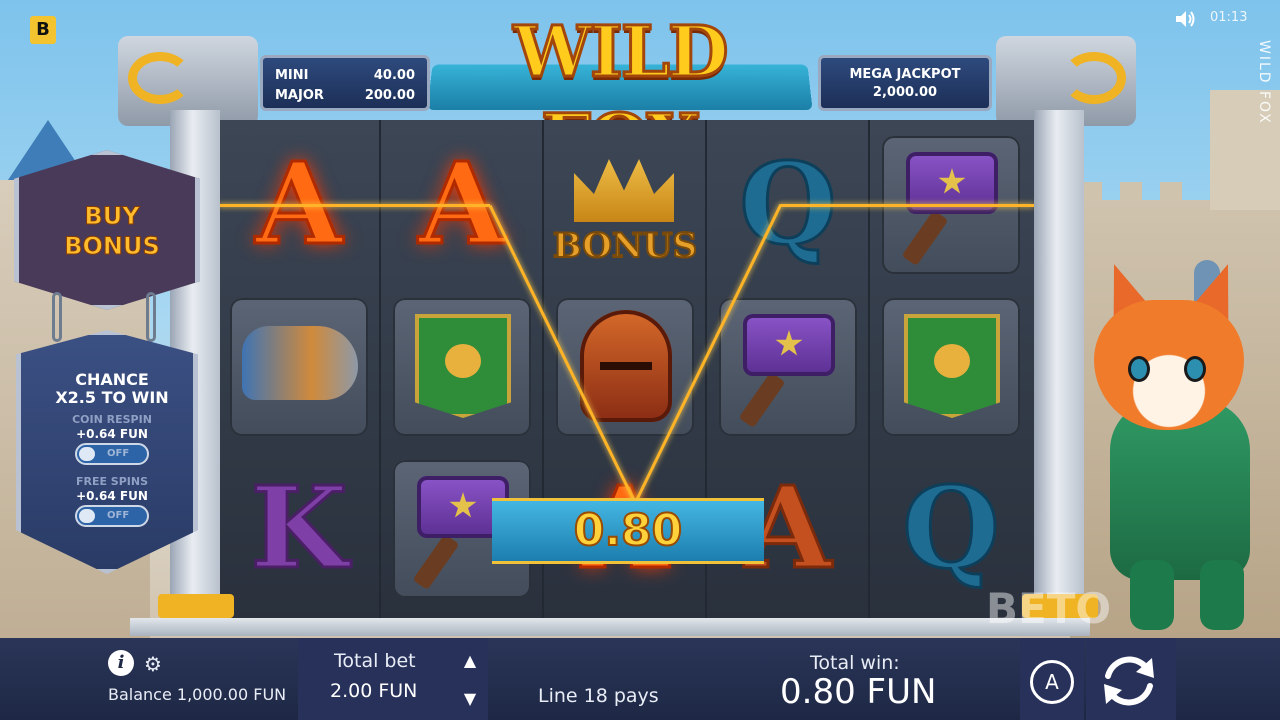 The width and height of the screenshot is (1280, 720). I want to click on mega-jackpot-label: MEGA JACKPOT, so click(905, 74).